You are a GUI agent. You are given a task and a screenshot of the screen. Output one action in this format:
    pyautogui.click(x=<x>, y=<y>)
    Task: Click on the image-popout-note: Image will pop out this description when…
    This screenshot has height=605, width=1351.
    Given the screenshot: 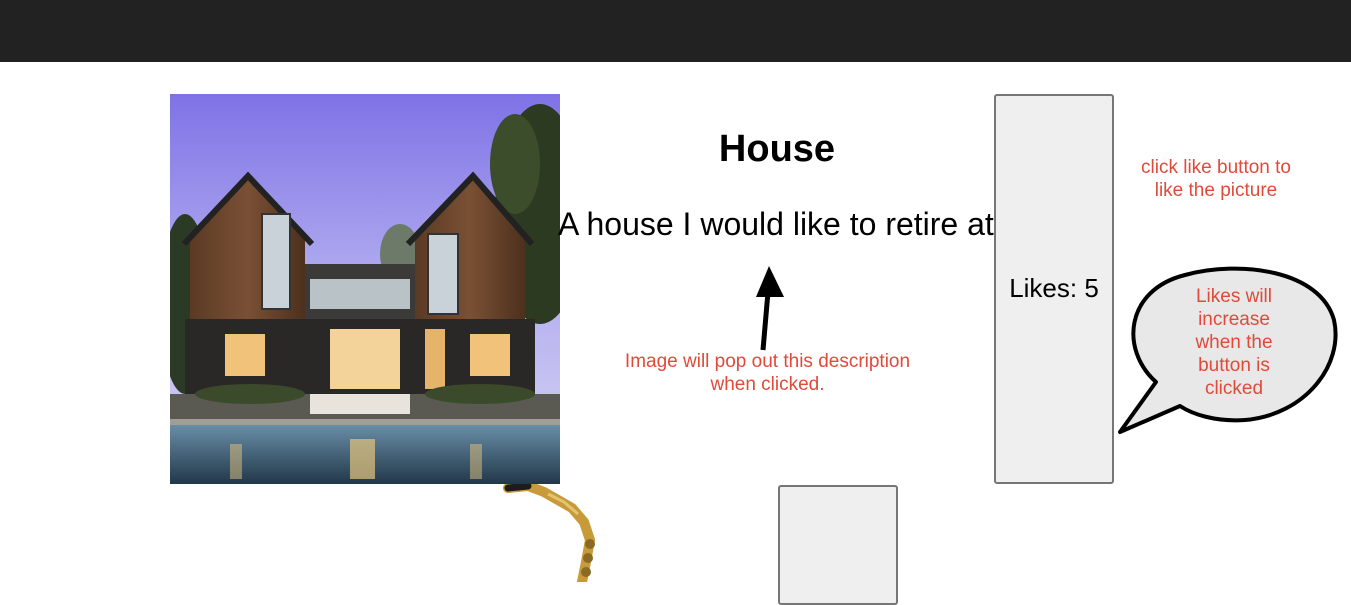 What is the action you would take?
    pyautogui.click(x=767, y=373)
    